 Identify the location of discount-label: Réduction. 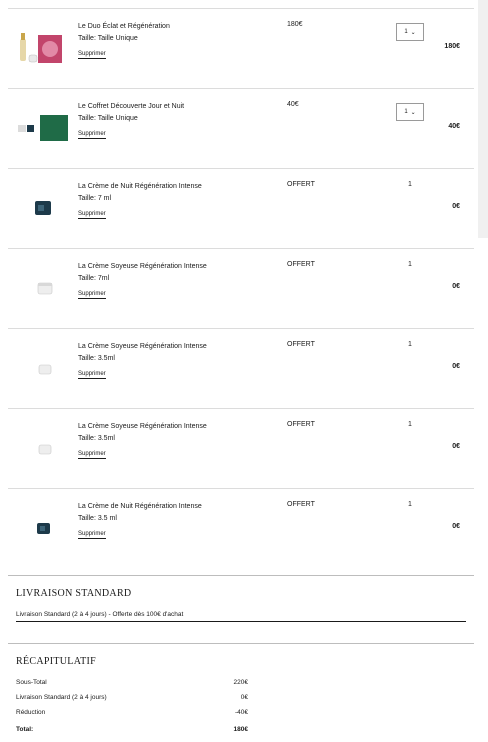
(31, 712).